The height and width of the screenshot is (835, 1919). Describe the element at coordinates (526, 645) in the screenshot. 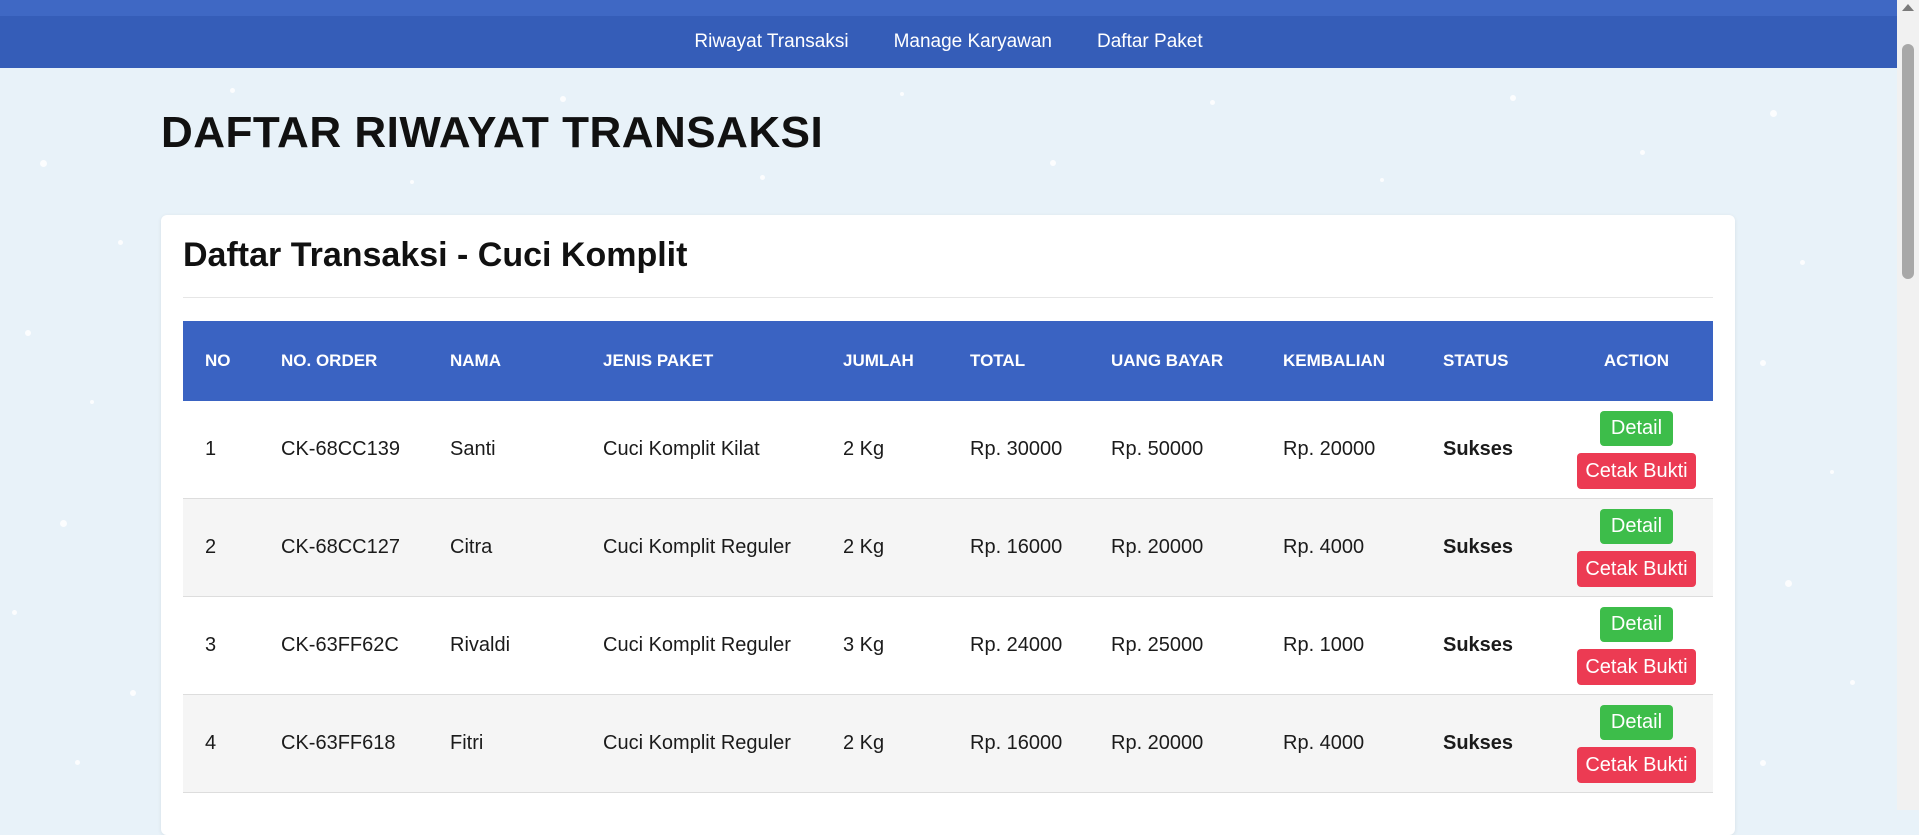

I see `cell-nama: Rivaldi` at that location.